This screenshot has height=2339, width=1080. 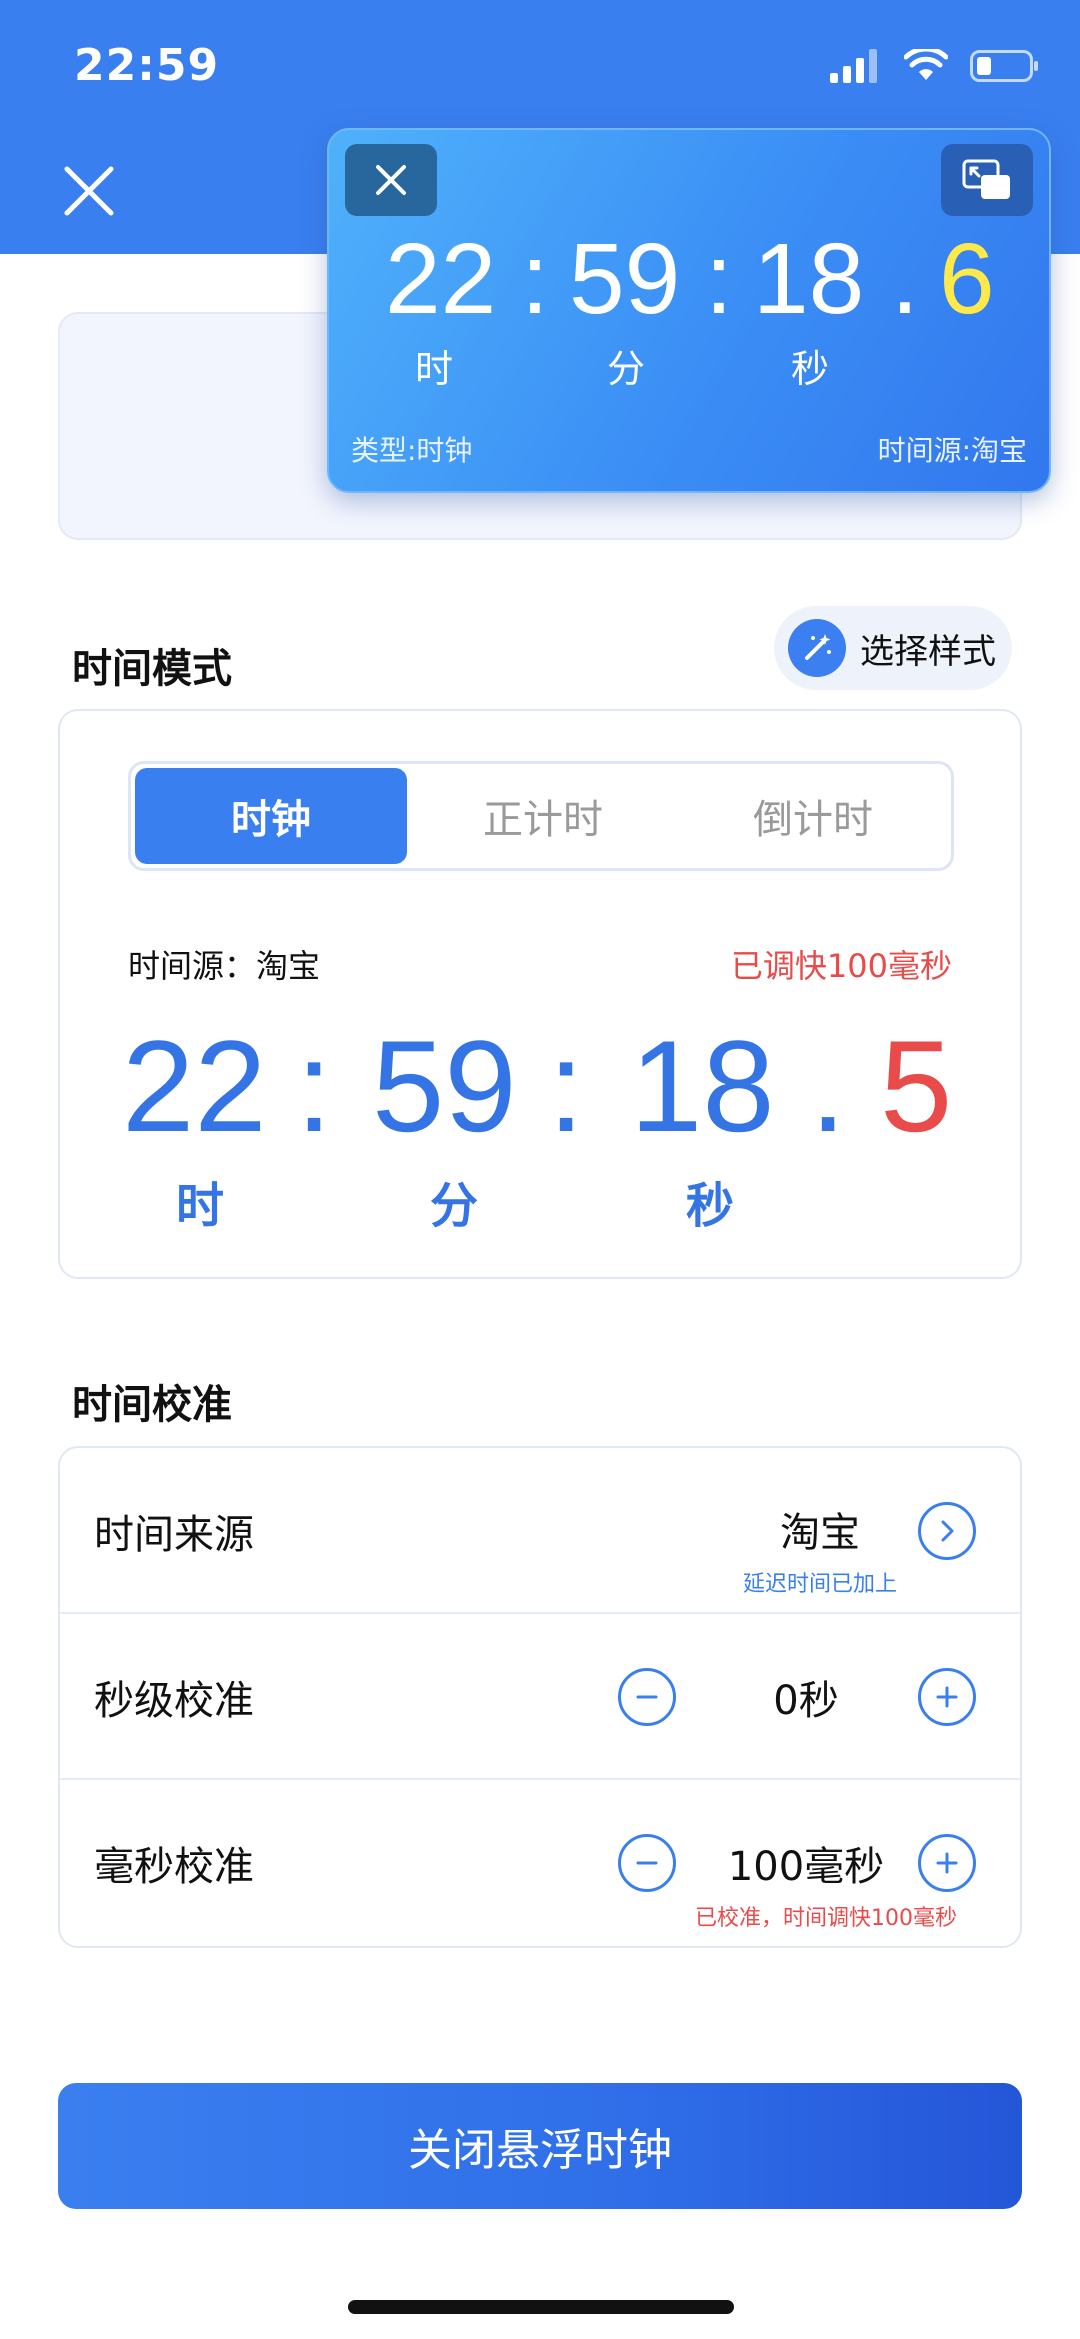 What do you see at coordinates (540, 1863) in the screenshot?
I see `millisecond-calibration-row: 毫秒校准 100毫秒 已校准，时间调快100毫秒` at bounding box center [540, 1863].